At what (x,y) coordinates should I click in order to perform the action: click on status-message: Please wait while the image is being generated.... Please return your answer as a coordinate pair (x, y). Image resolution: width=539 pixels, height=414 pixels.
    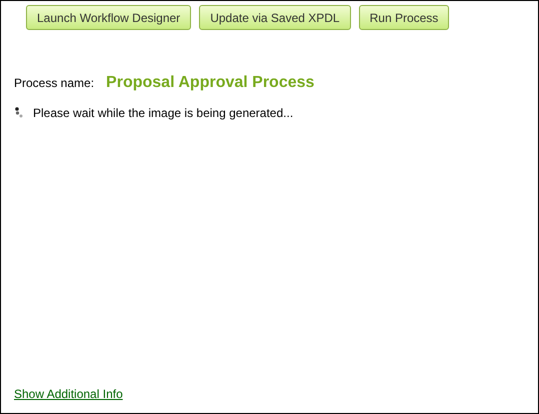
    Looking at the image, I should click on (163, 113).